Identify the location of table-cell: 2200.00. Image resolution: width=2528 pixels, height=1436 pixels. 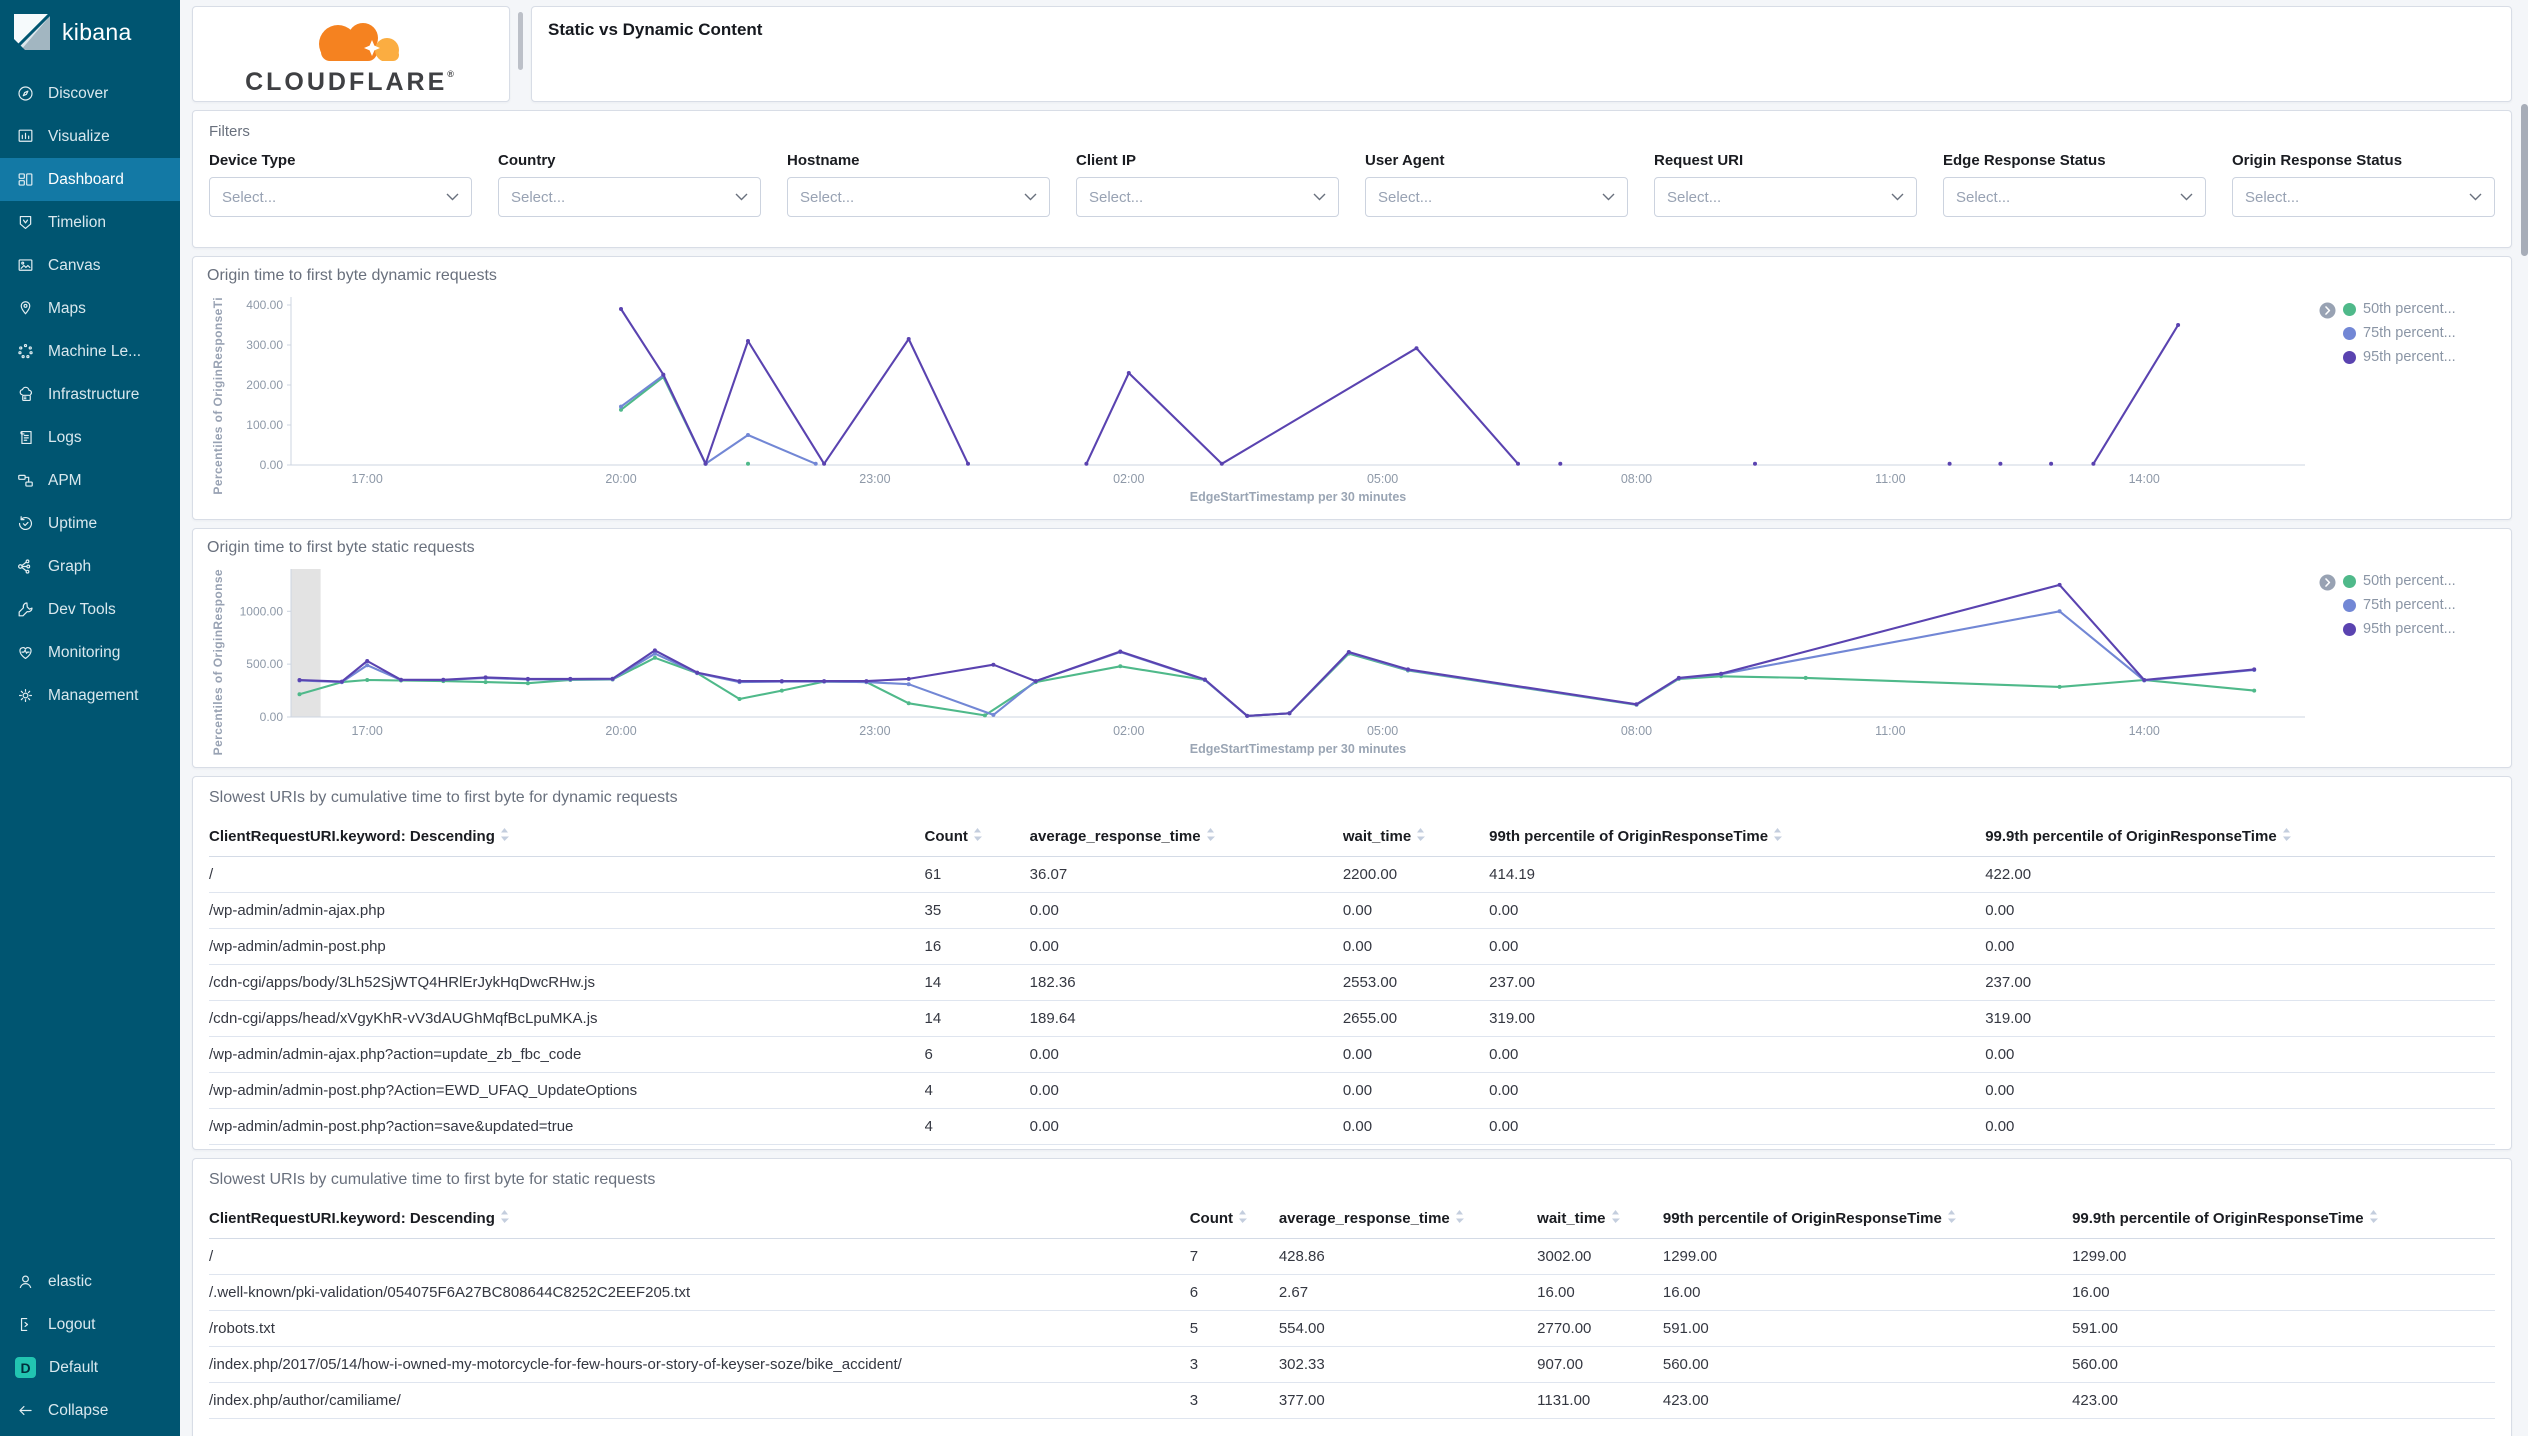
(1416, 874).